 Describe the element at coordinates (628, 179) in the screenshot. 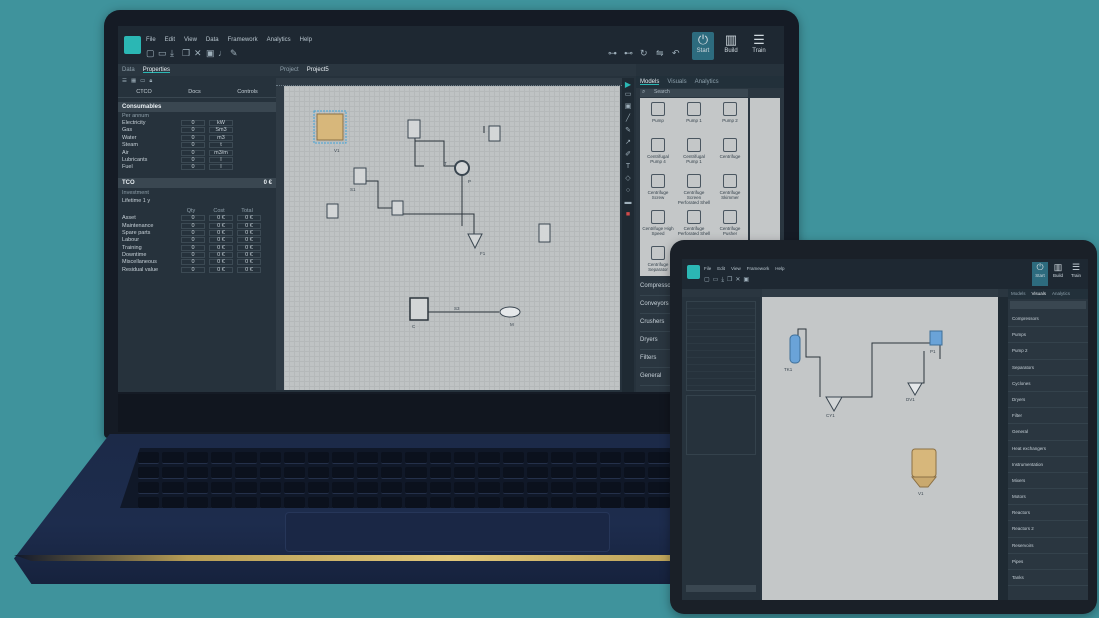

I see `shape-icon: ◇` at that location.